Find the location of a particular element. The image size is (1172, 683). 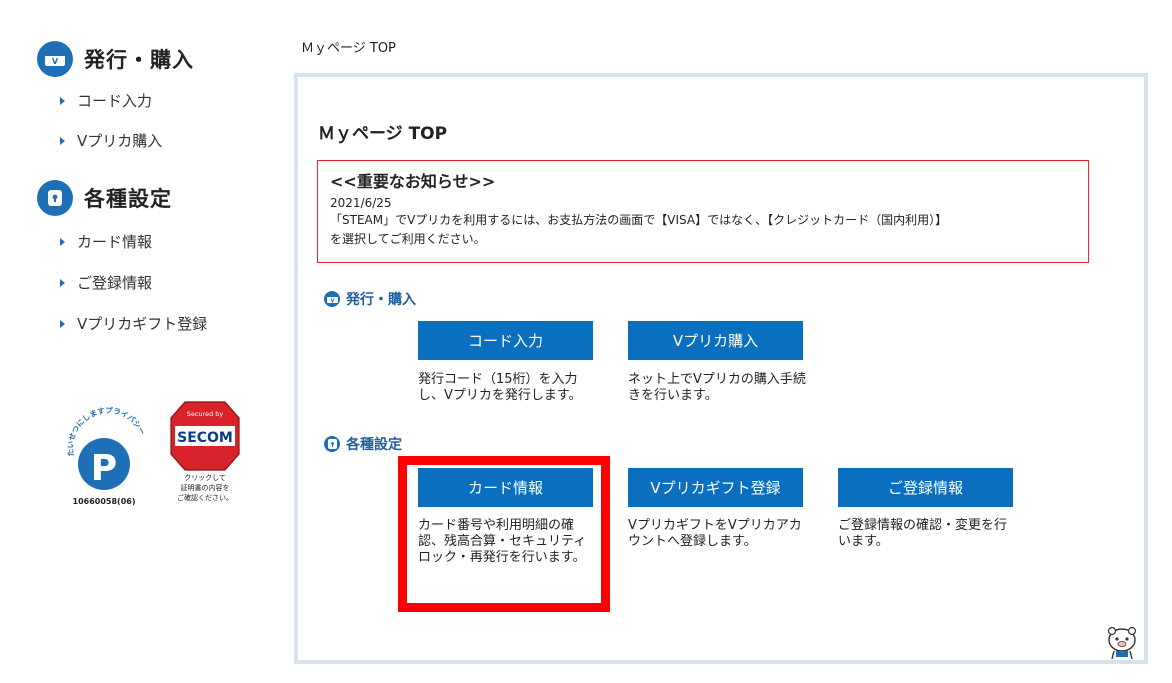

sidebar-item-label: Vプリカギフト登録 is located at coordinates (142, 323).